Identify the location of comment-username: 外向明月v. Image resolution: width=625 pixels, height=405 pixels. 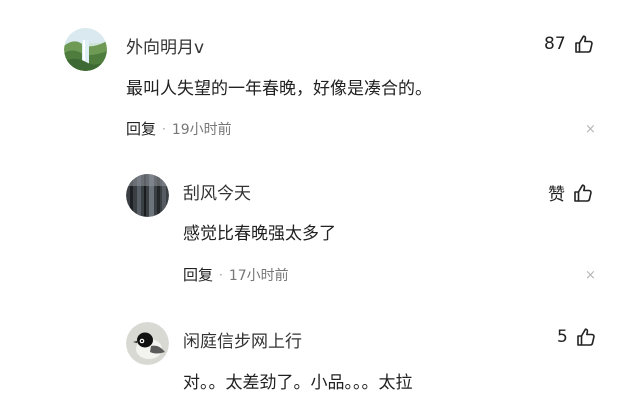
(165, 45).